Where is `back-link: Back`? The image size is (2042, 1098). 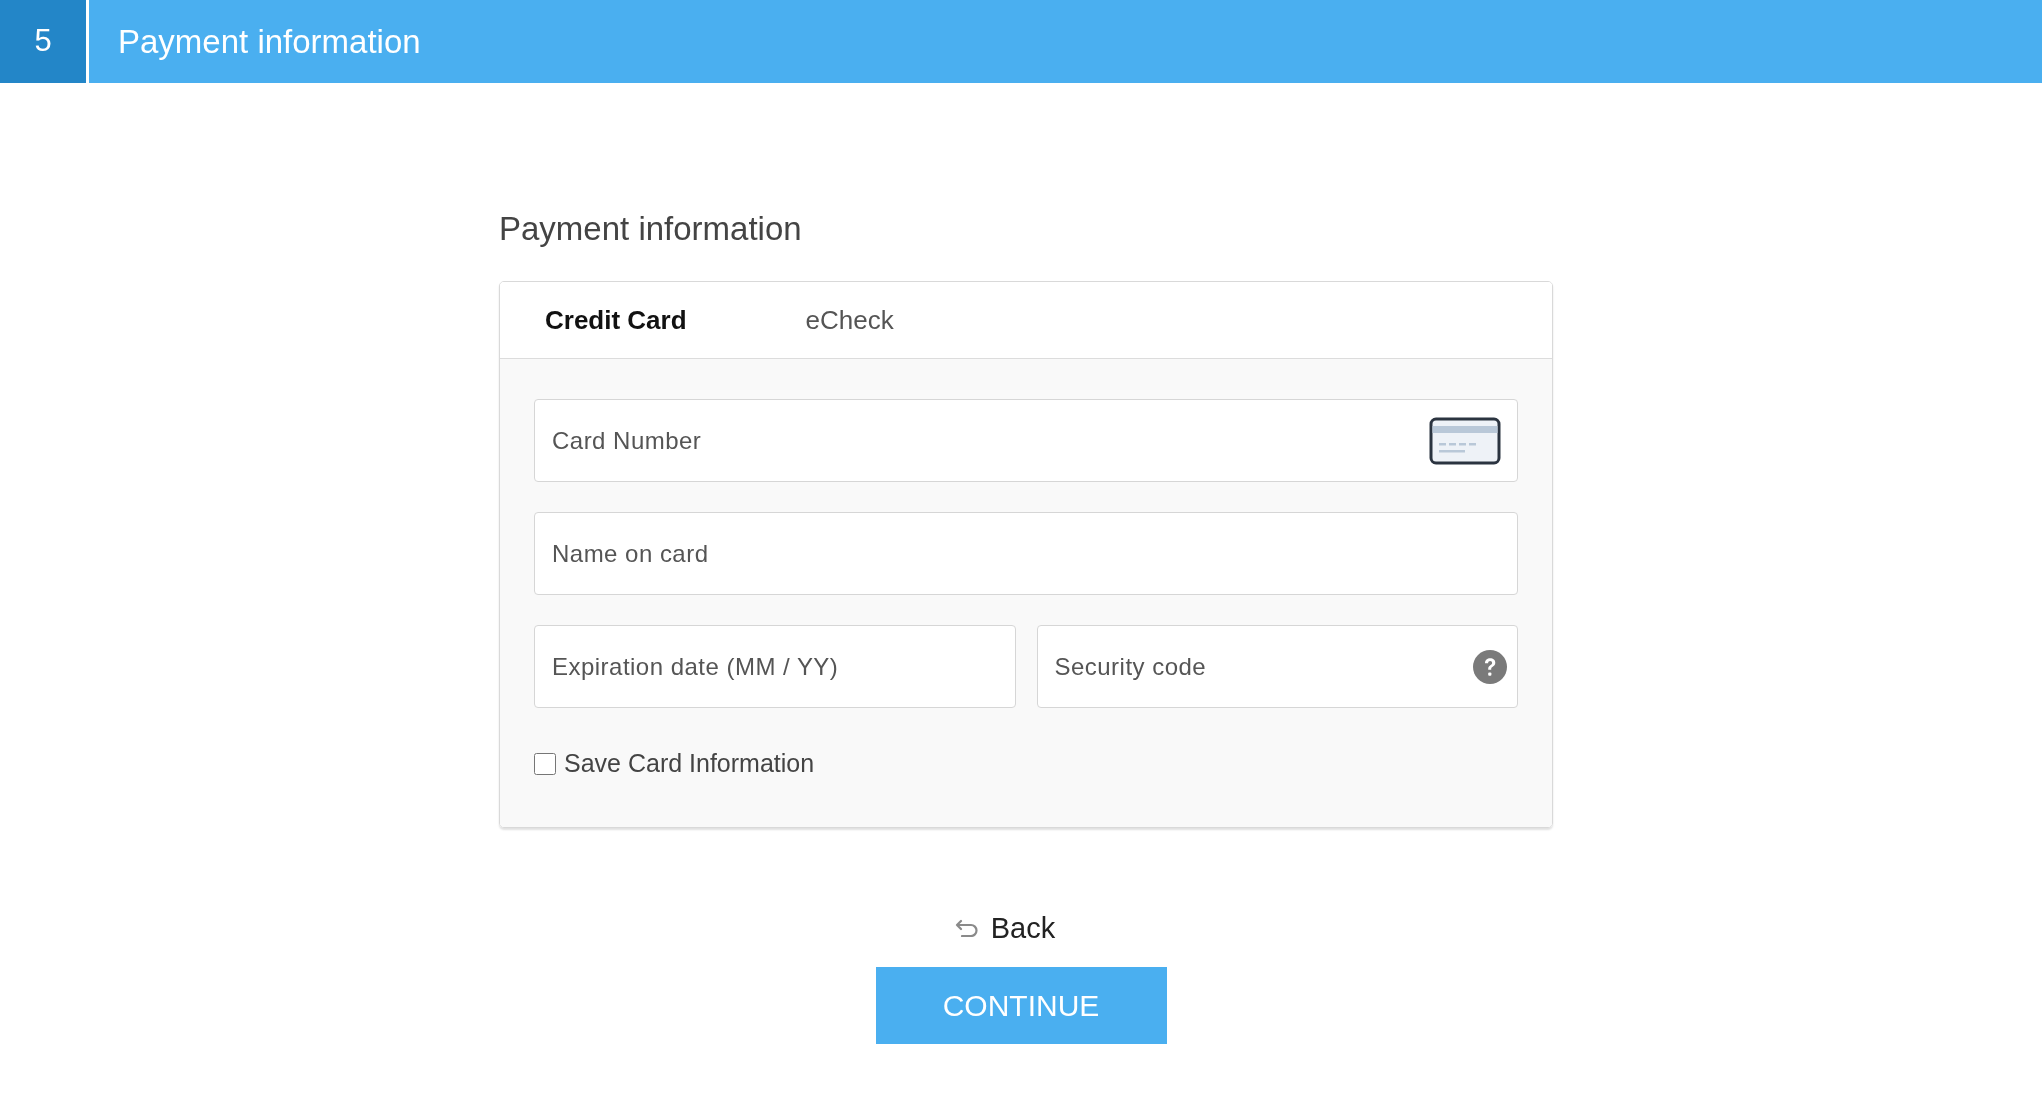 back-link: Back is located at coordinates (1005, 927).